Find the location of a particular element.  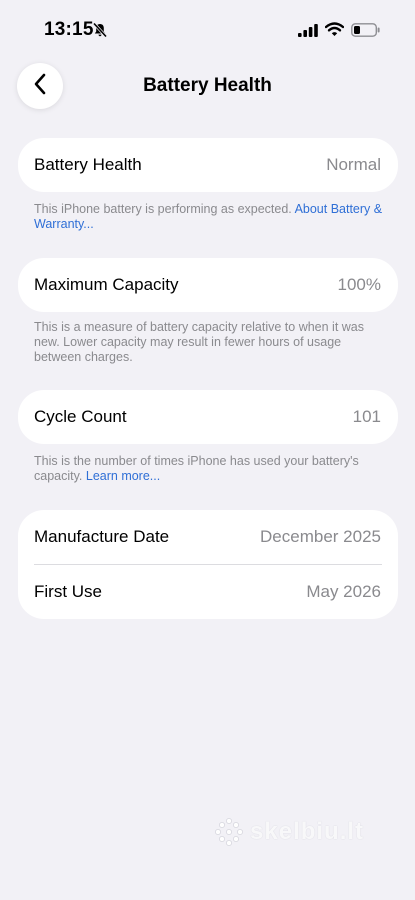

manufacture-date-value: December 2025 is located at coordinates (320, 536).